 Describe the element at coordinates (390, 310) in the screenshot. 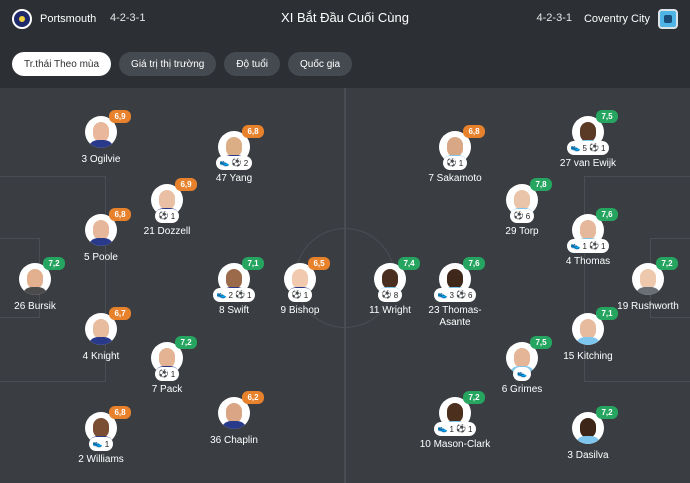

I see `player-name: 11 Wright` at that location.